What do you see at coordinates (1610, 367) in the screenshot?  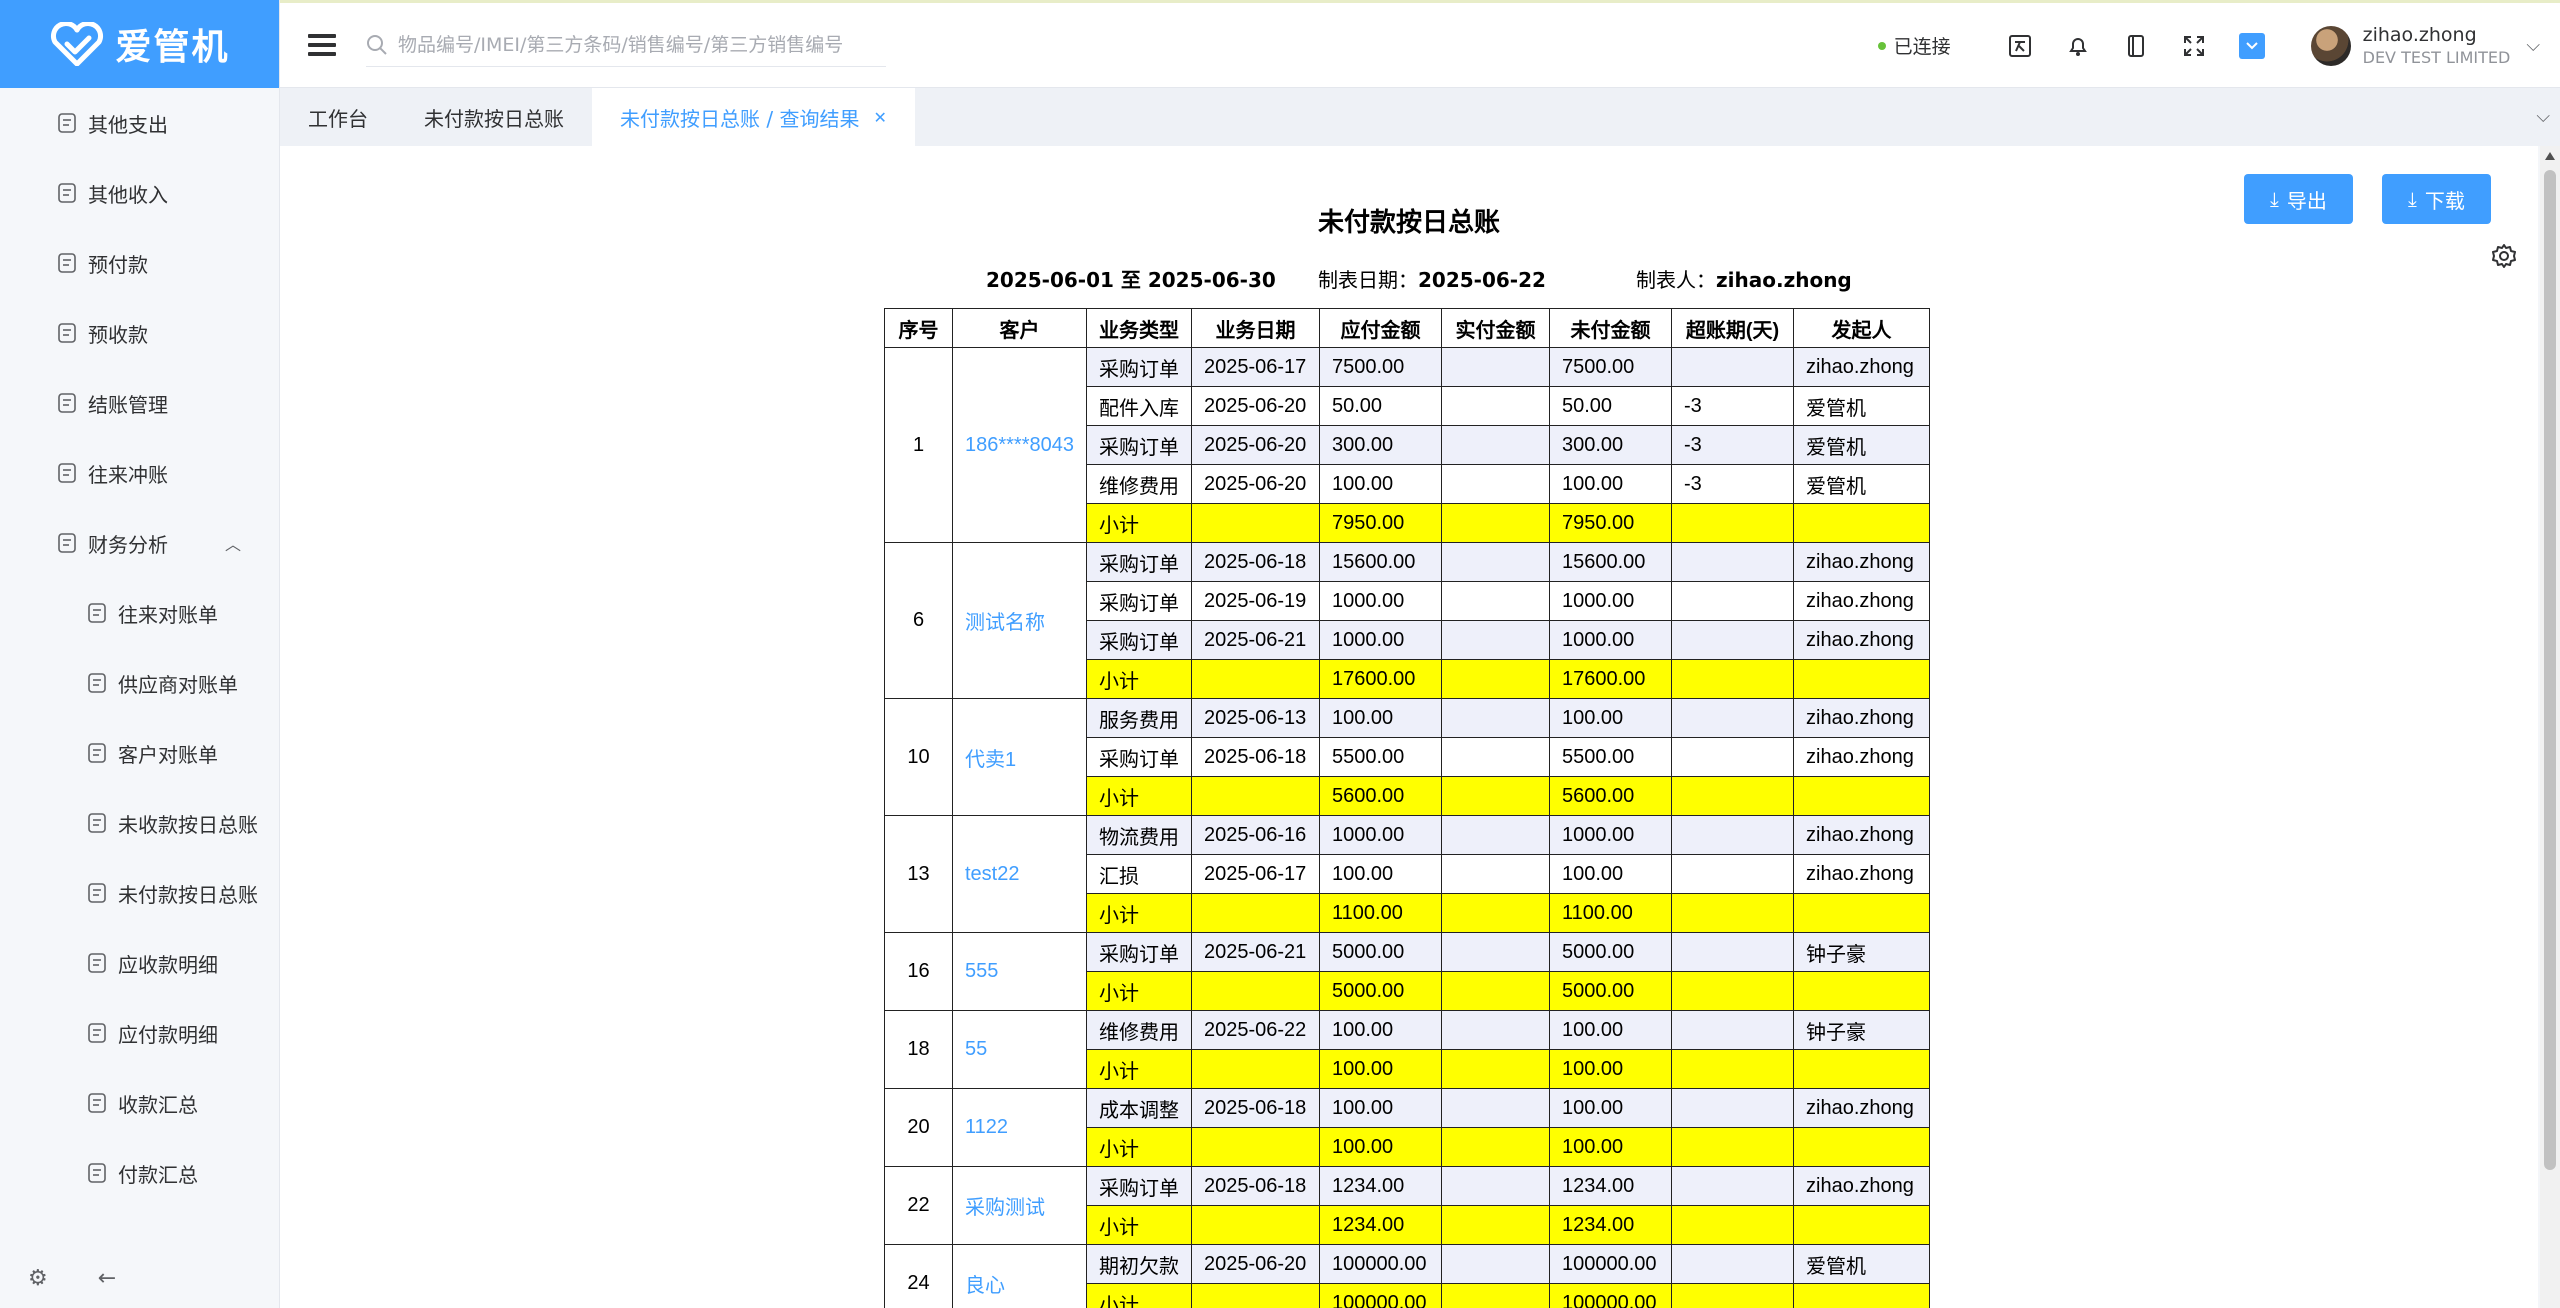 I see `table-cell: 7500.00` at bounding box center [1610, 367].